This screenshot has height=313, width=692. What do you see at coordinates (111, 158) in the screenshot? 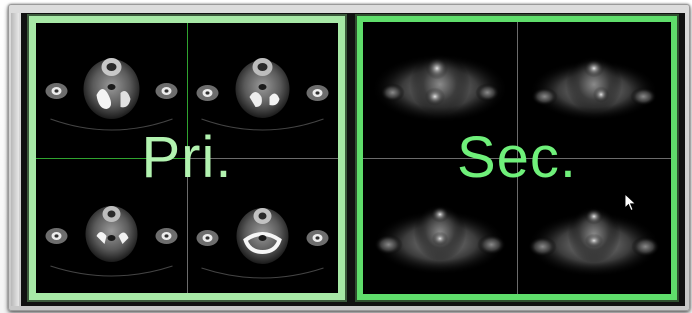
I see `crosshair-horizontal` at bounding box center [111, 158].